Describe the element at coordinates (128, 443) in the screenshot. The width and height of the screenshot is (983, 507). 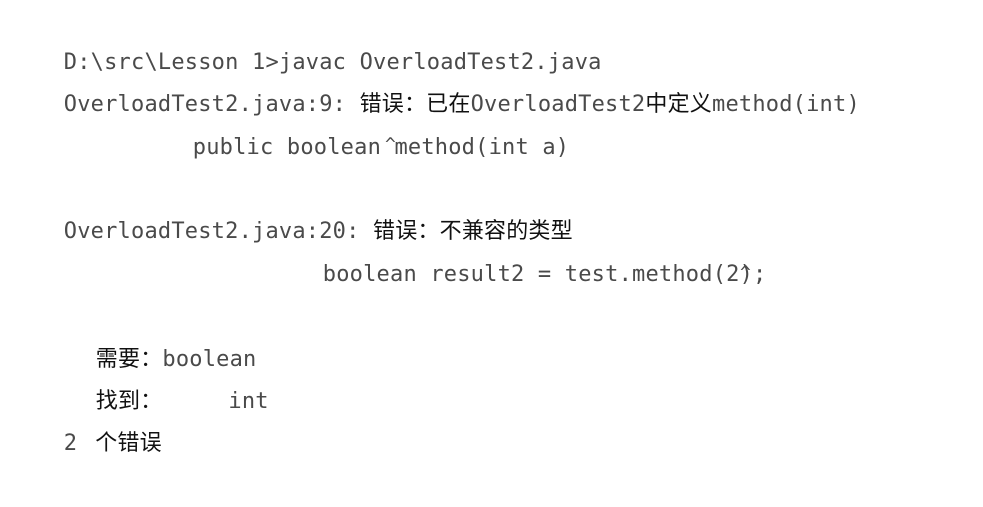
I see `error-summary-text: 个错误` at that location.